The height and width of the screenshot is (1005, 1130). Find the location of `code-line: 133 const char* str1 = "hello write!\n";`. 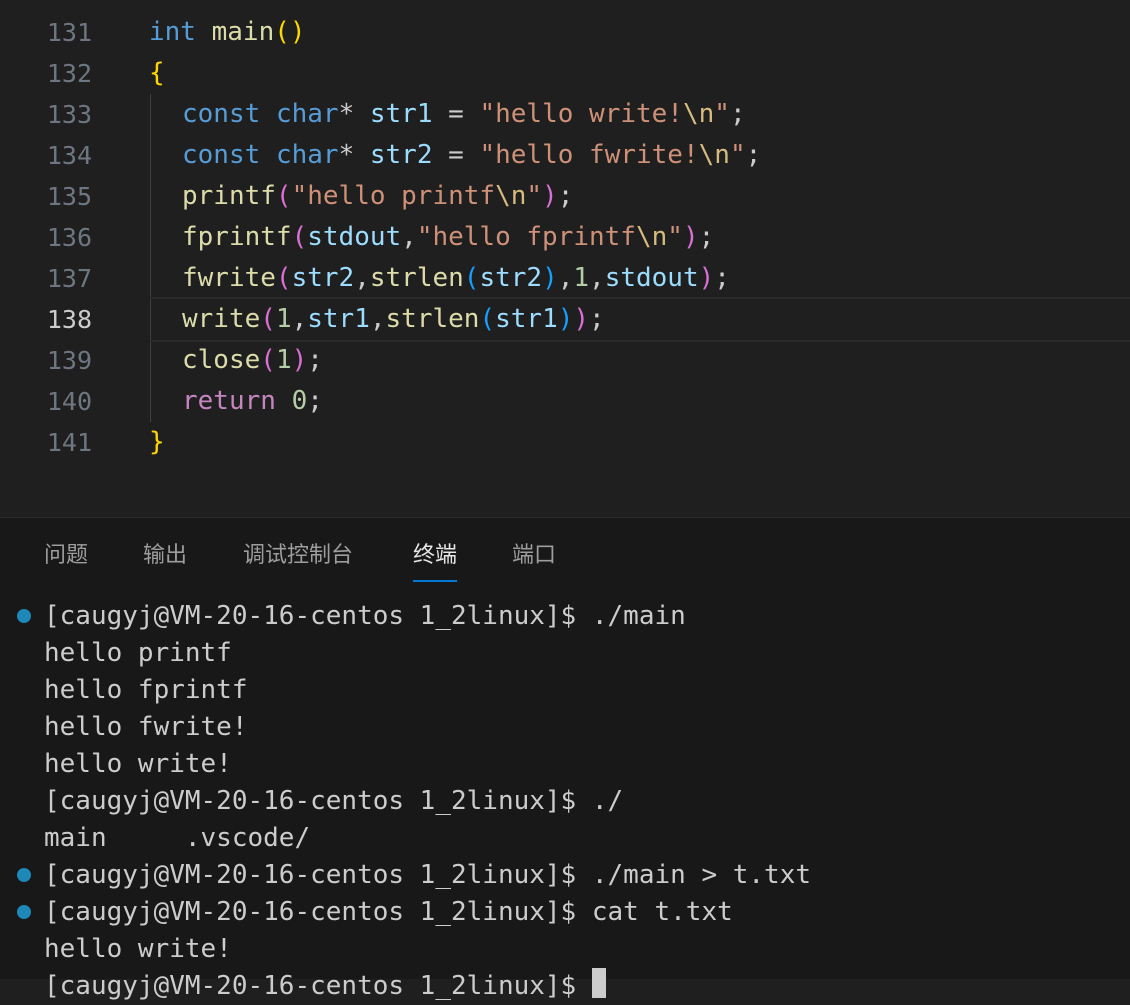

code-line: 133 const char* str1 = "hello write!\n"; is located at coordinates (565, 114).